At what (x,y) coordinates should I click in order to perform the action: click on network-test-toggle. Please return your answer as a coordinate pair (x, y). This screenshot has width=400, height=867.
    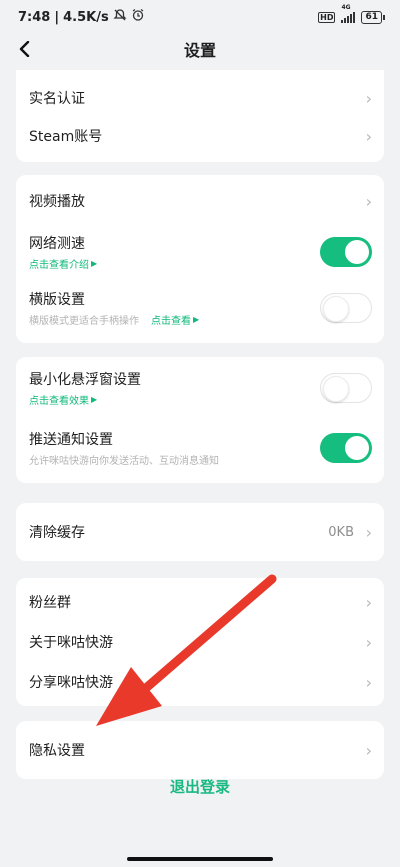
    Looking at the image, I should click on (346, 252).